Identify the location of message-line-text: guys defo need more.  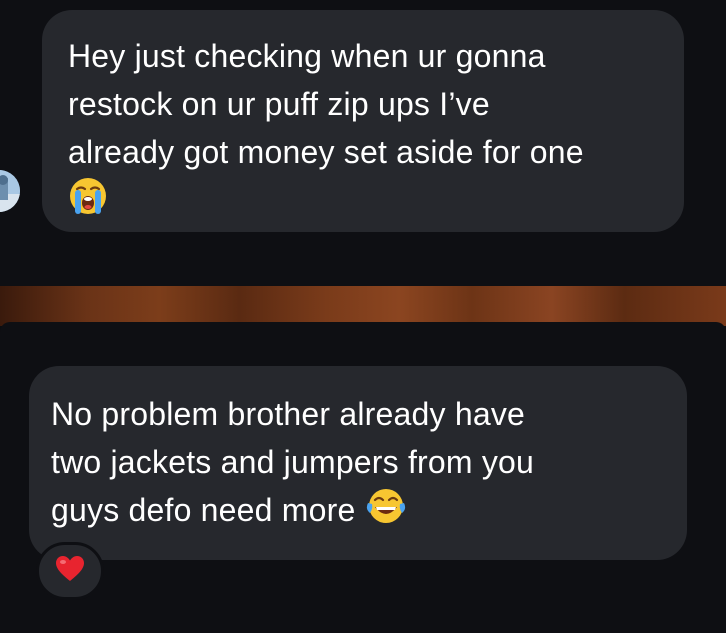
(203, 510).